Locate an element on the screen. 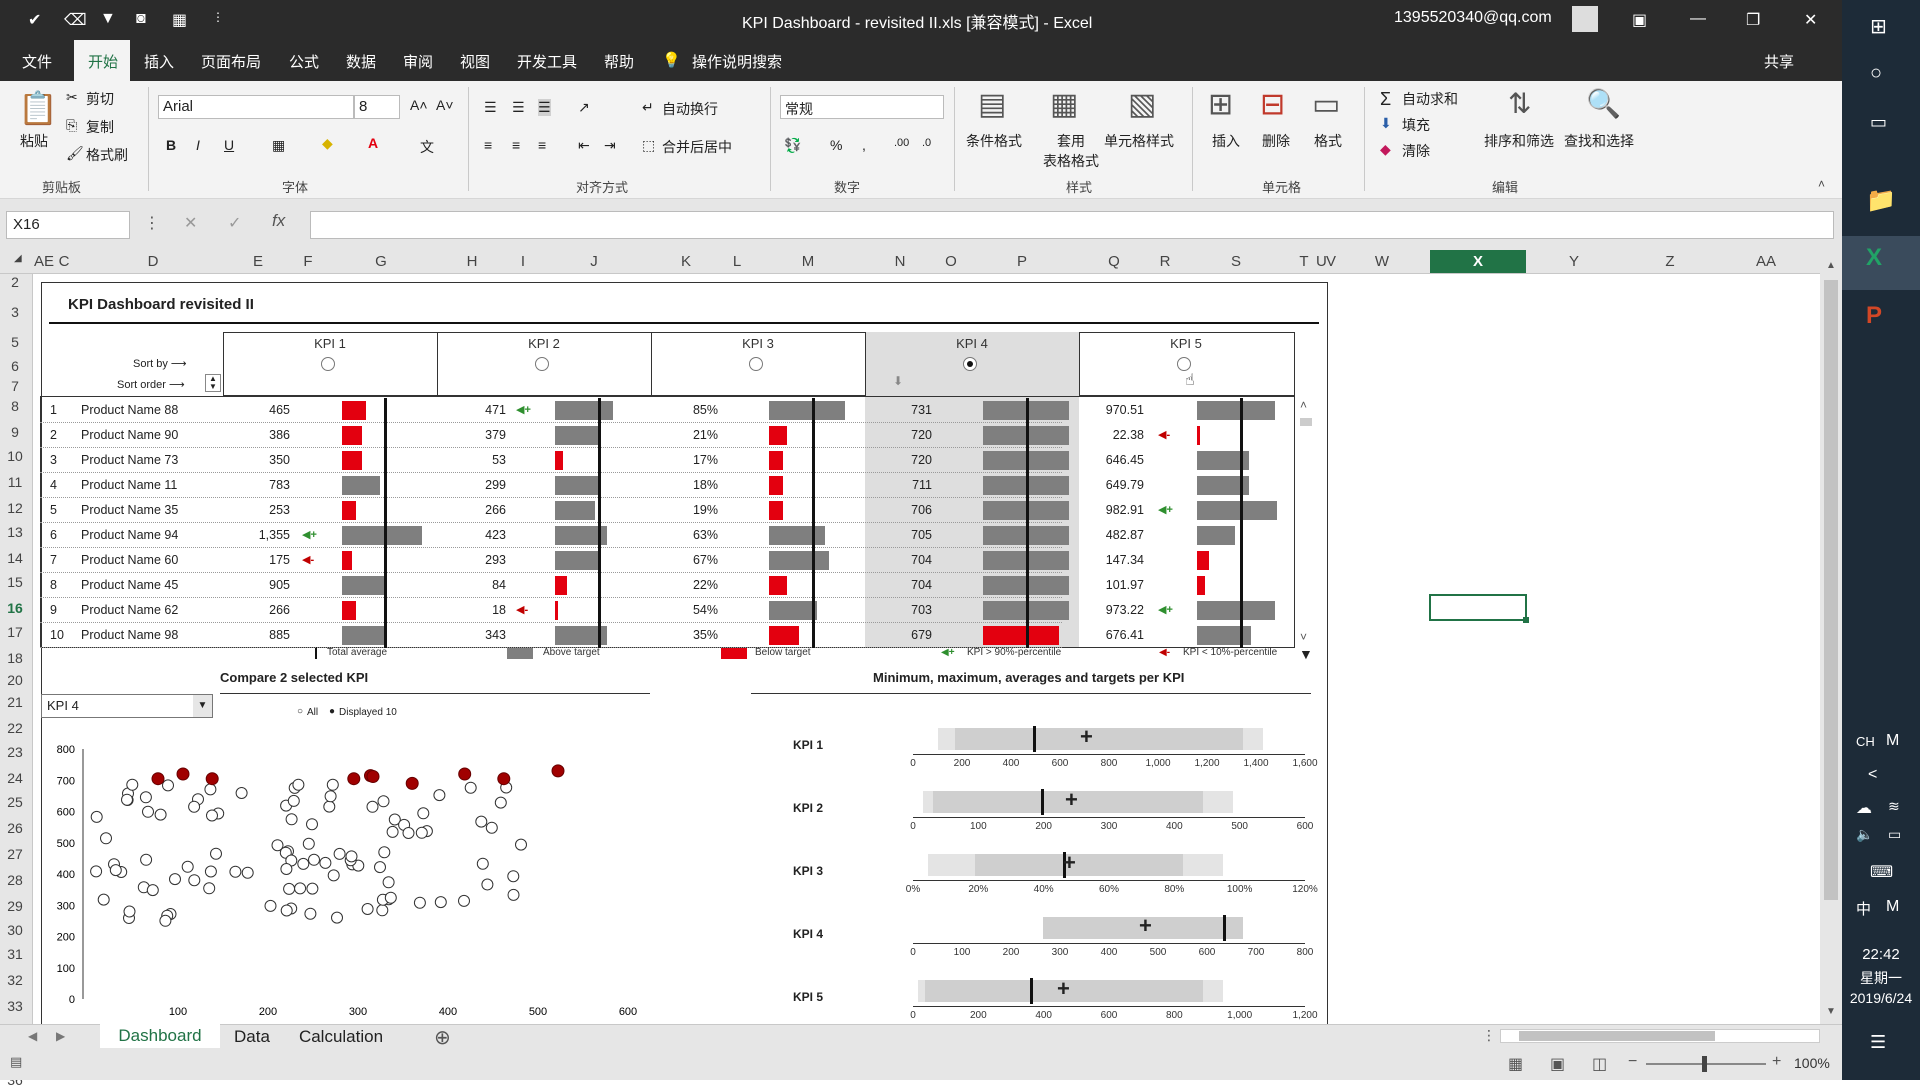 This screenshot has width=1920, height=1088. scroll-down-icon: ˅ is located at coordinates (1303, 637).